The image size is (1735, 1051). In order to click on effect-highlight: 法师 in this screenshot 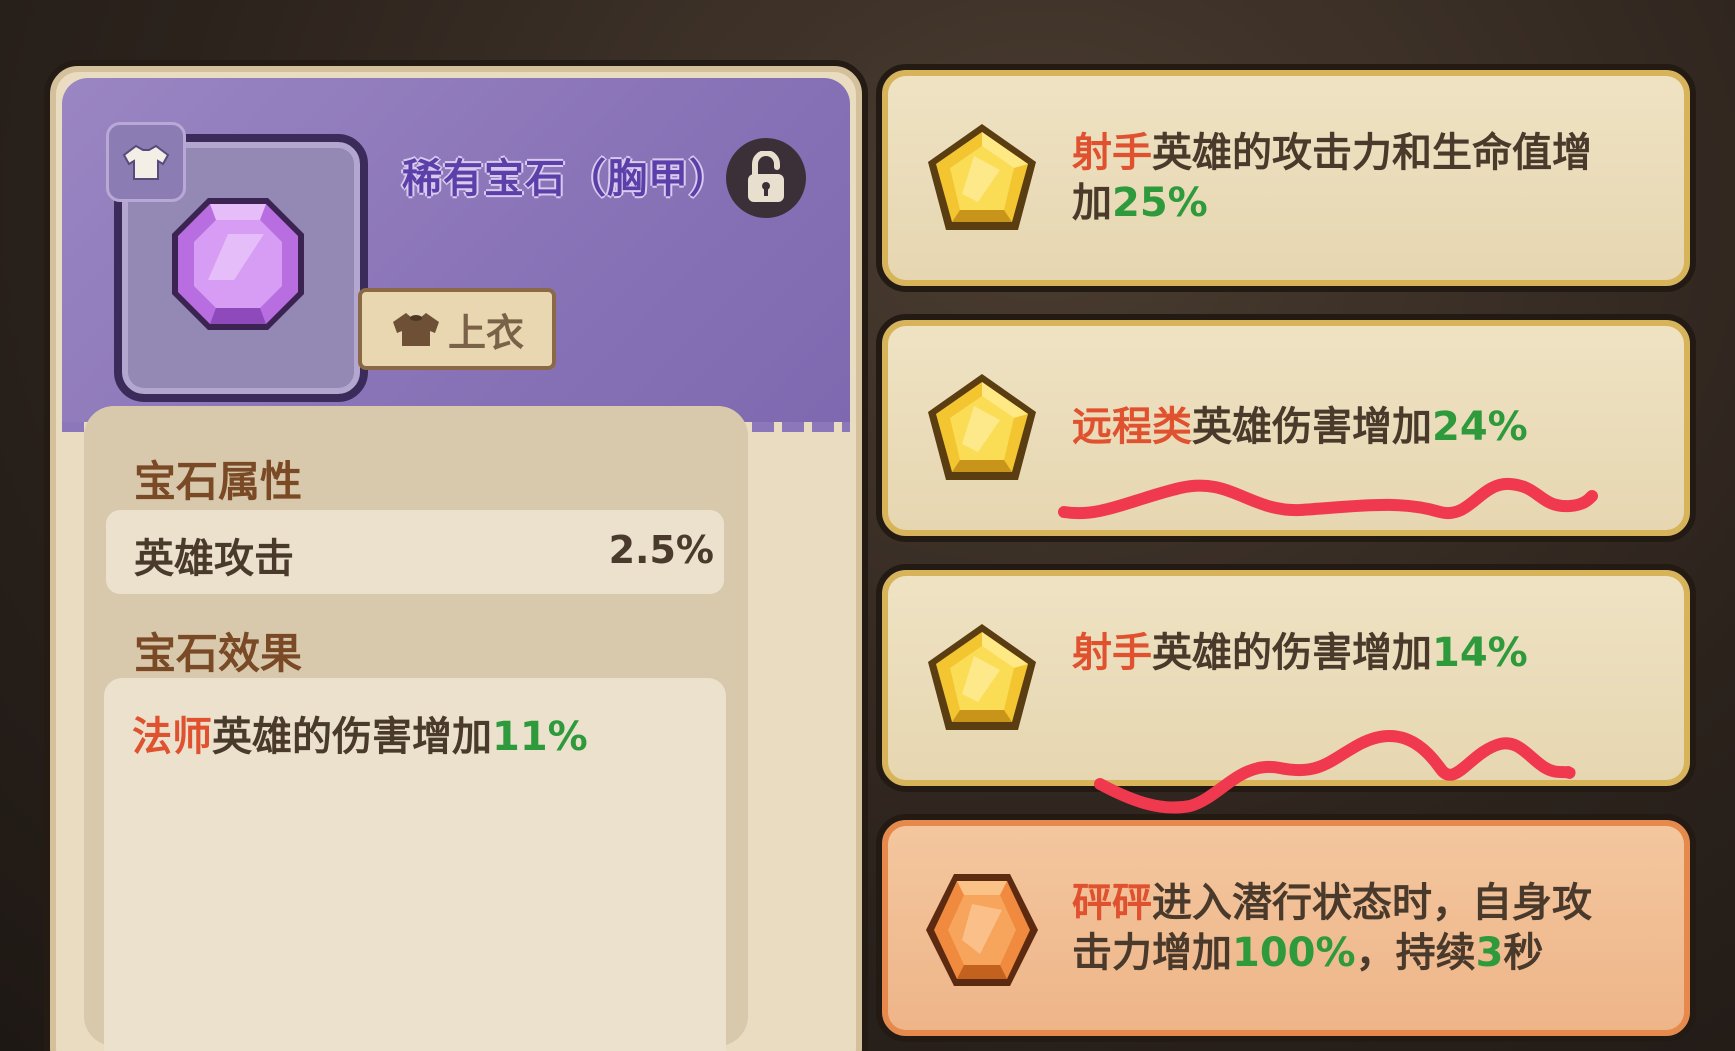, I will do `click(172, 737)`.